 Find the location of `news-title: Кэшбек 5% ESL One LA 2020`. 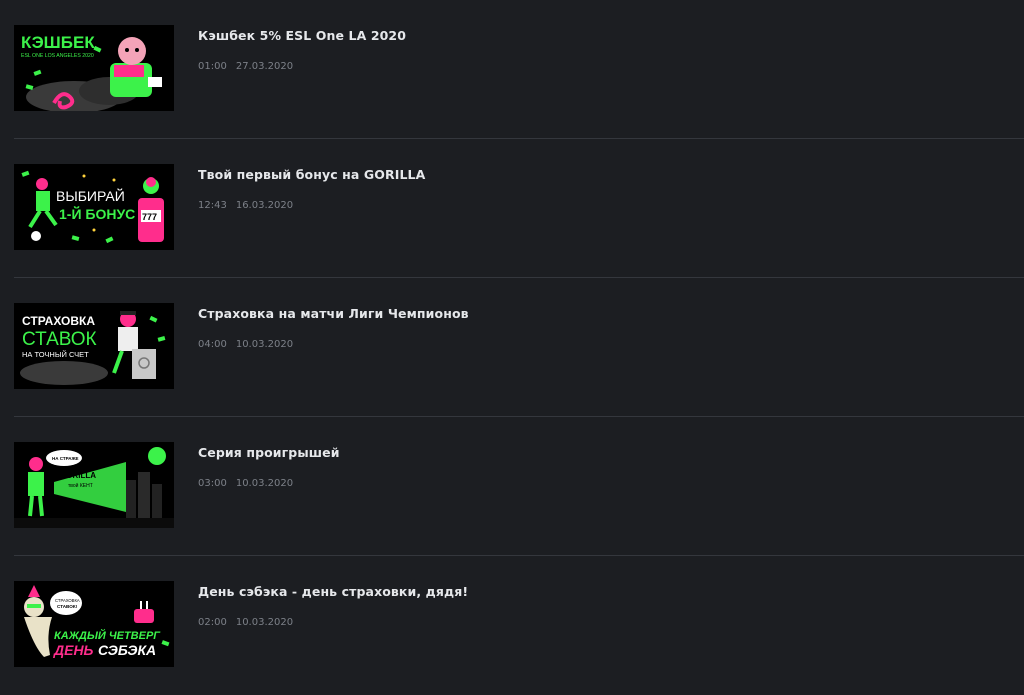

news-title: Кэшбек 5% ESL One LA 2020 is located at coordinates (302, 35).